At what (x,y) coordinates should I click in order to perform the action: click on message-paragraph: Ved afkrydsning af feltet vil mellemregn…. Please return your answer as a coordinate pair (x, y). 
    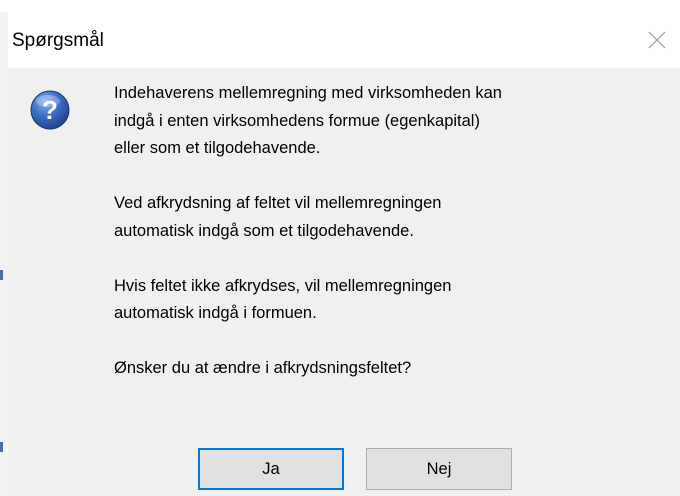
    Looking at the image, I should click on (278, 217).